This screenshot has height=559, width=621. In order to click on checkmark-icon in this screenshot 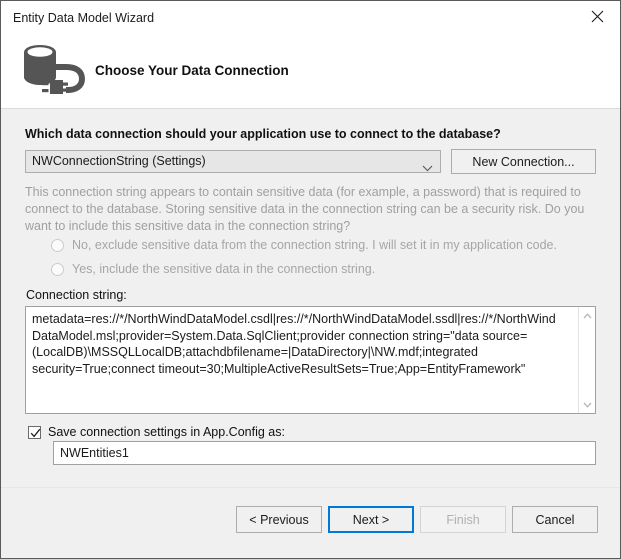, I will do `click(34, 432)`.